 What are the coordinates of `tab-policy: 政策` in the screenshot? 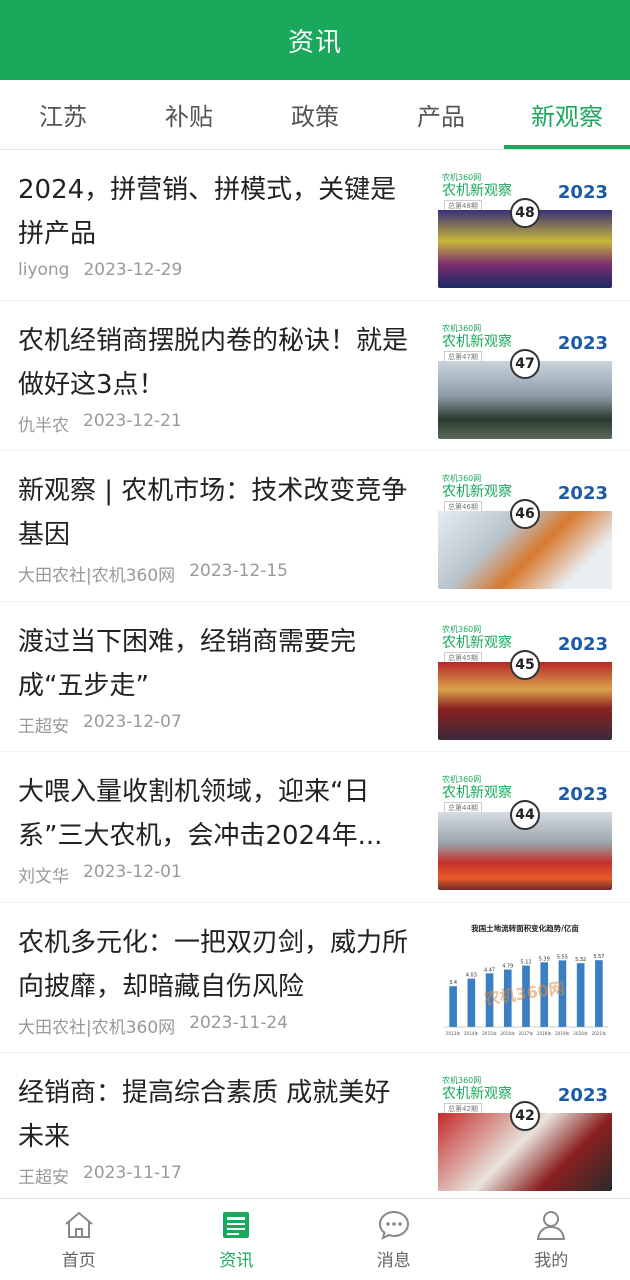 It's located at (315, 114).